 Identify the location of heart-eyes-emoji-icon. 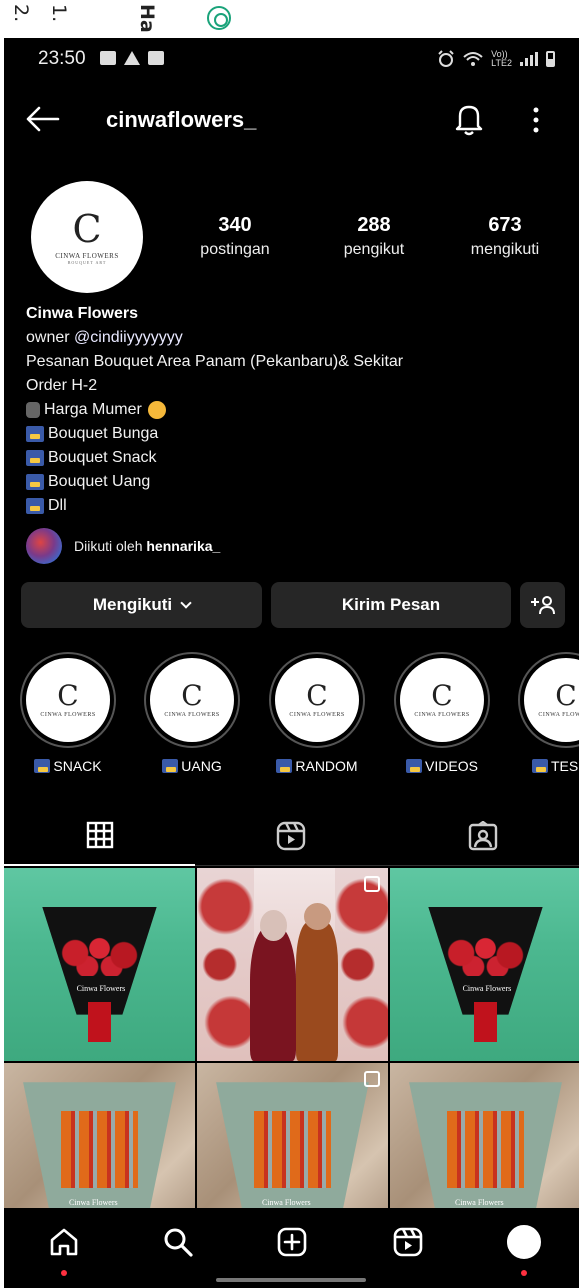
(156, 410).